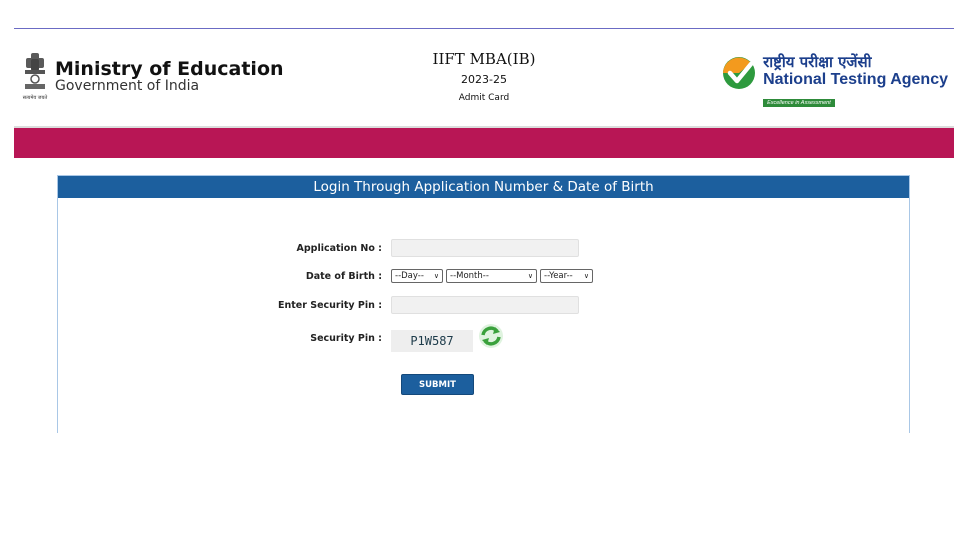 The image size is (970, 546). Describe the element at coordinates (35, 98) in the screenshot. I see `emblem-motto: सत्यमेव जयते` at that location.